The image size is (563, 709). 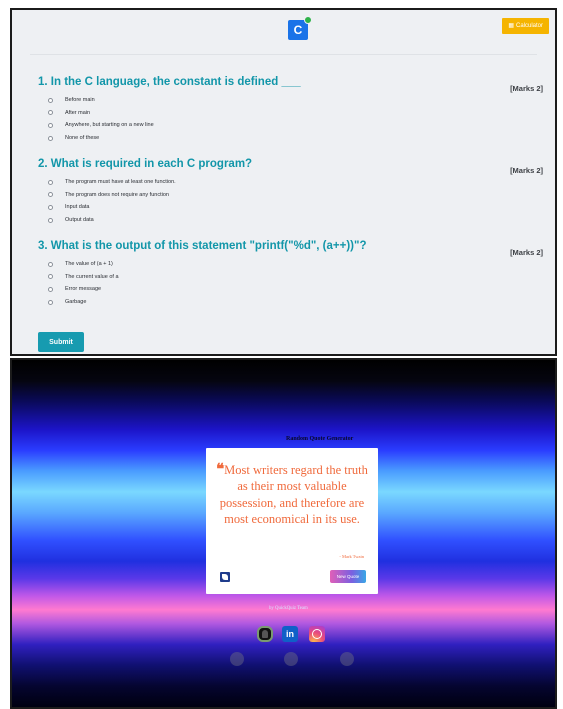 What do you see at coordinates (145, 164) in the screenshot?
I see `question-title: 2. What is required in each C program?` at bounding box center [145, 164].